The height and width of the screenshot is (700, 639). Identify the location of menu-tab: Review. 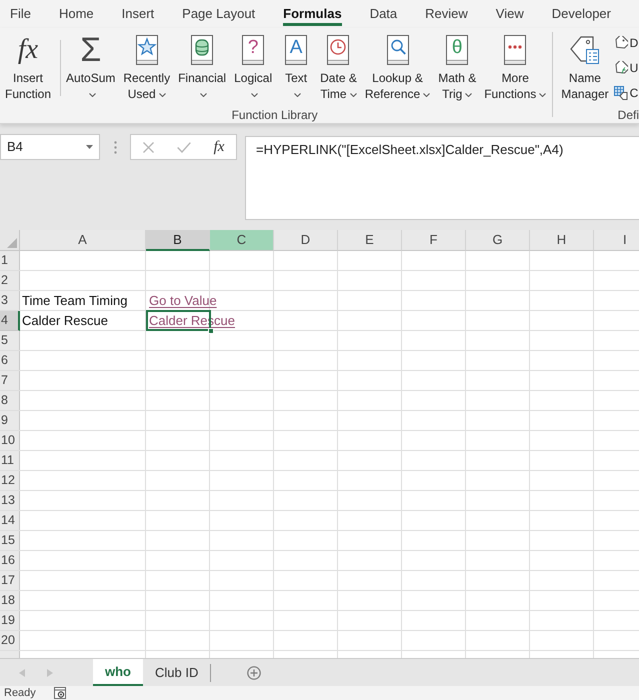
(446, 14).